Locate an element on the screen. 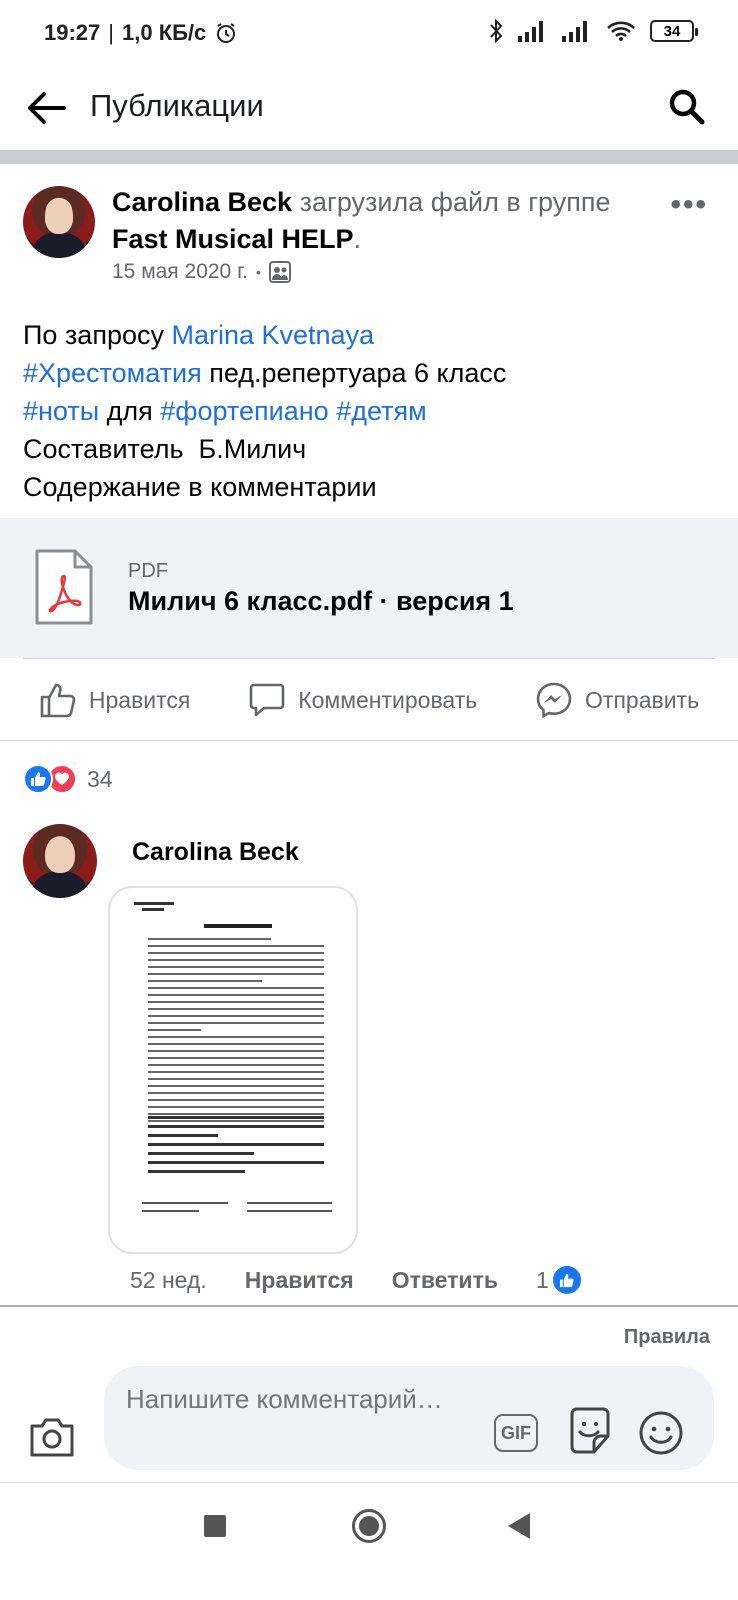 The width and height of the screenshot is (738, 1600). post-action-text: загрузила файл в группе is located at coordinates (455, 202).